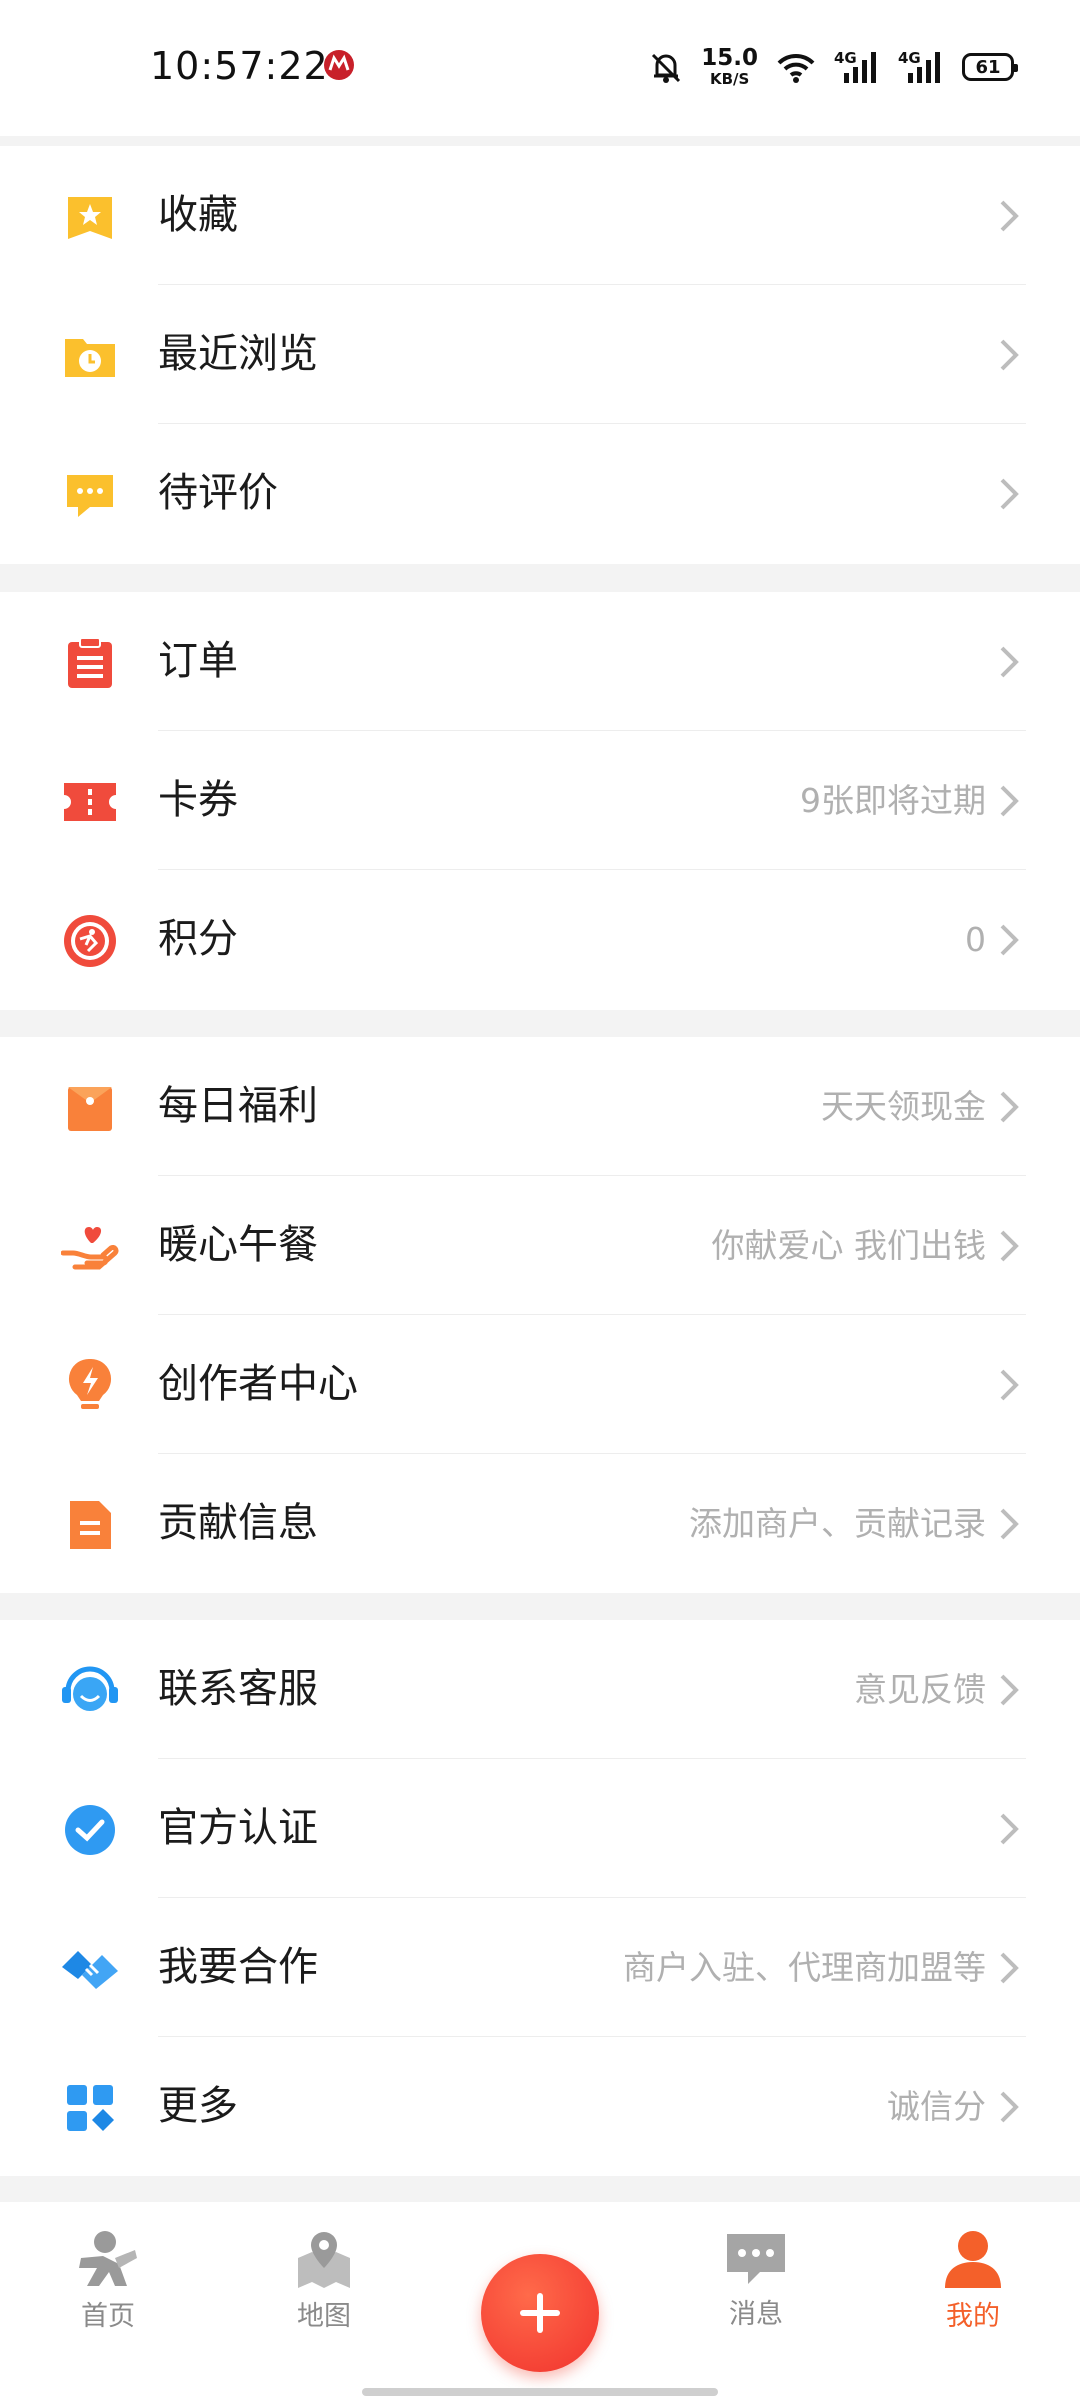 The image size is (1080, 2400). Describe the element at coordinates (540, 1106) in the screenshot. I see `menu-item-daily-welfare: 每日福利 天天领现金` at that location.